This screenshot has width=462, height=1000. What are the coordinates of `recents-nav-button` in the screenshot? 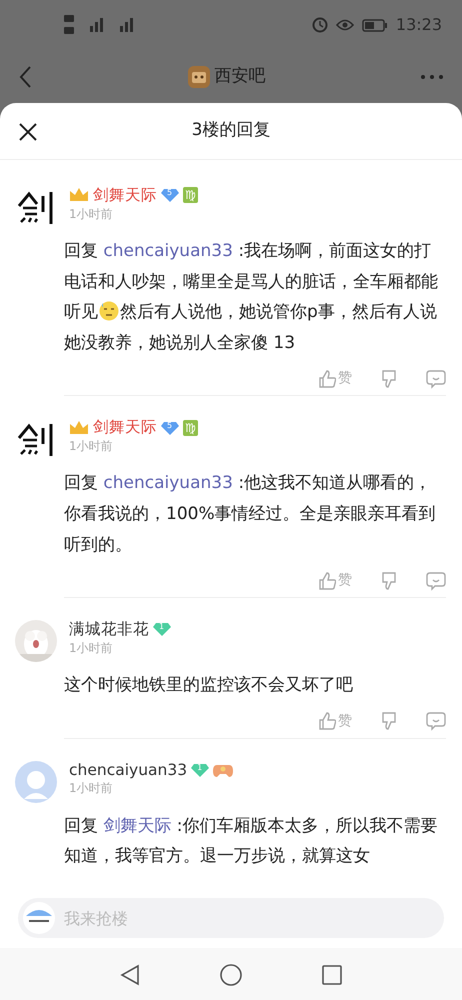 It's located at (332, 974).